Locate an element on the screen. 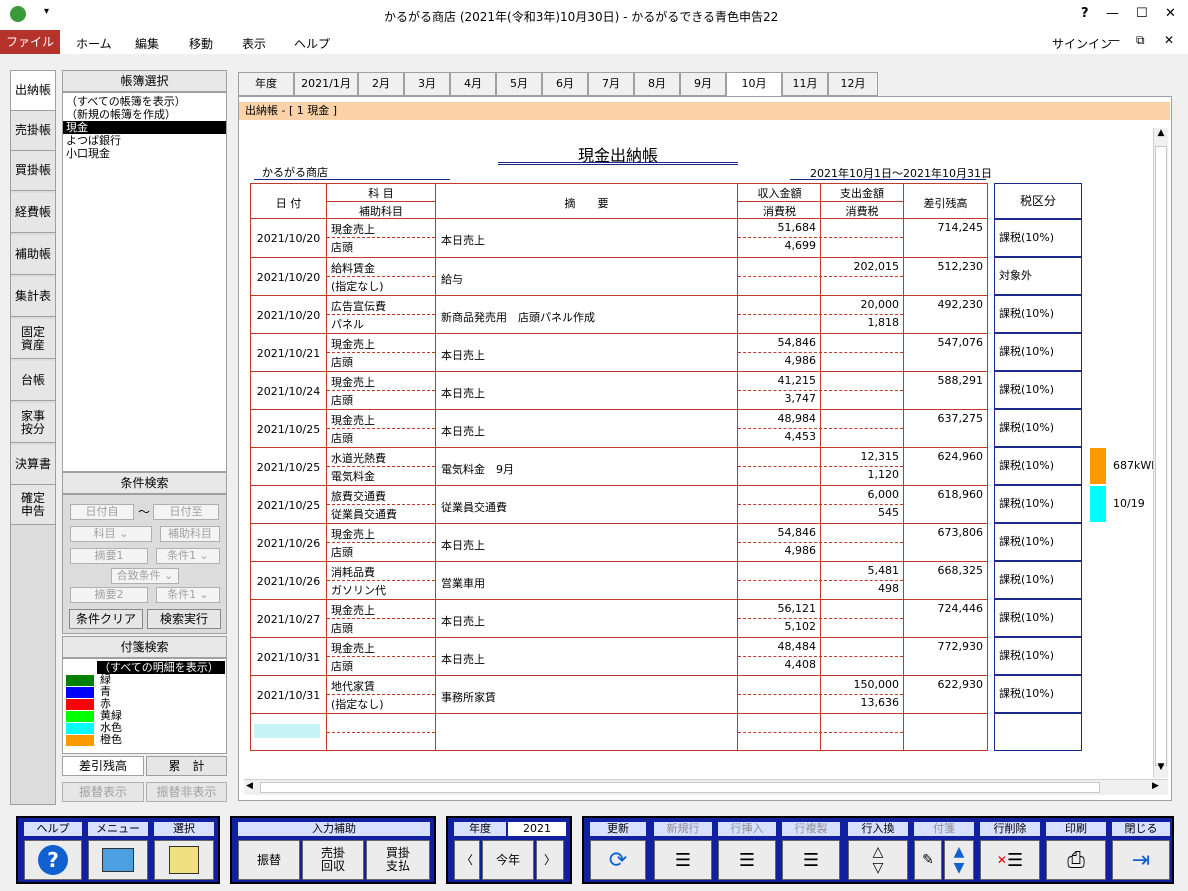 Image resolution: width=1188 pixels, height=891 pixels. menu-move: 移動 is located at coordinates (201, 43).